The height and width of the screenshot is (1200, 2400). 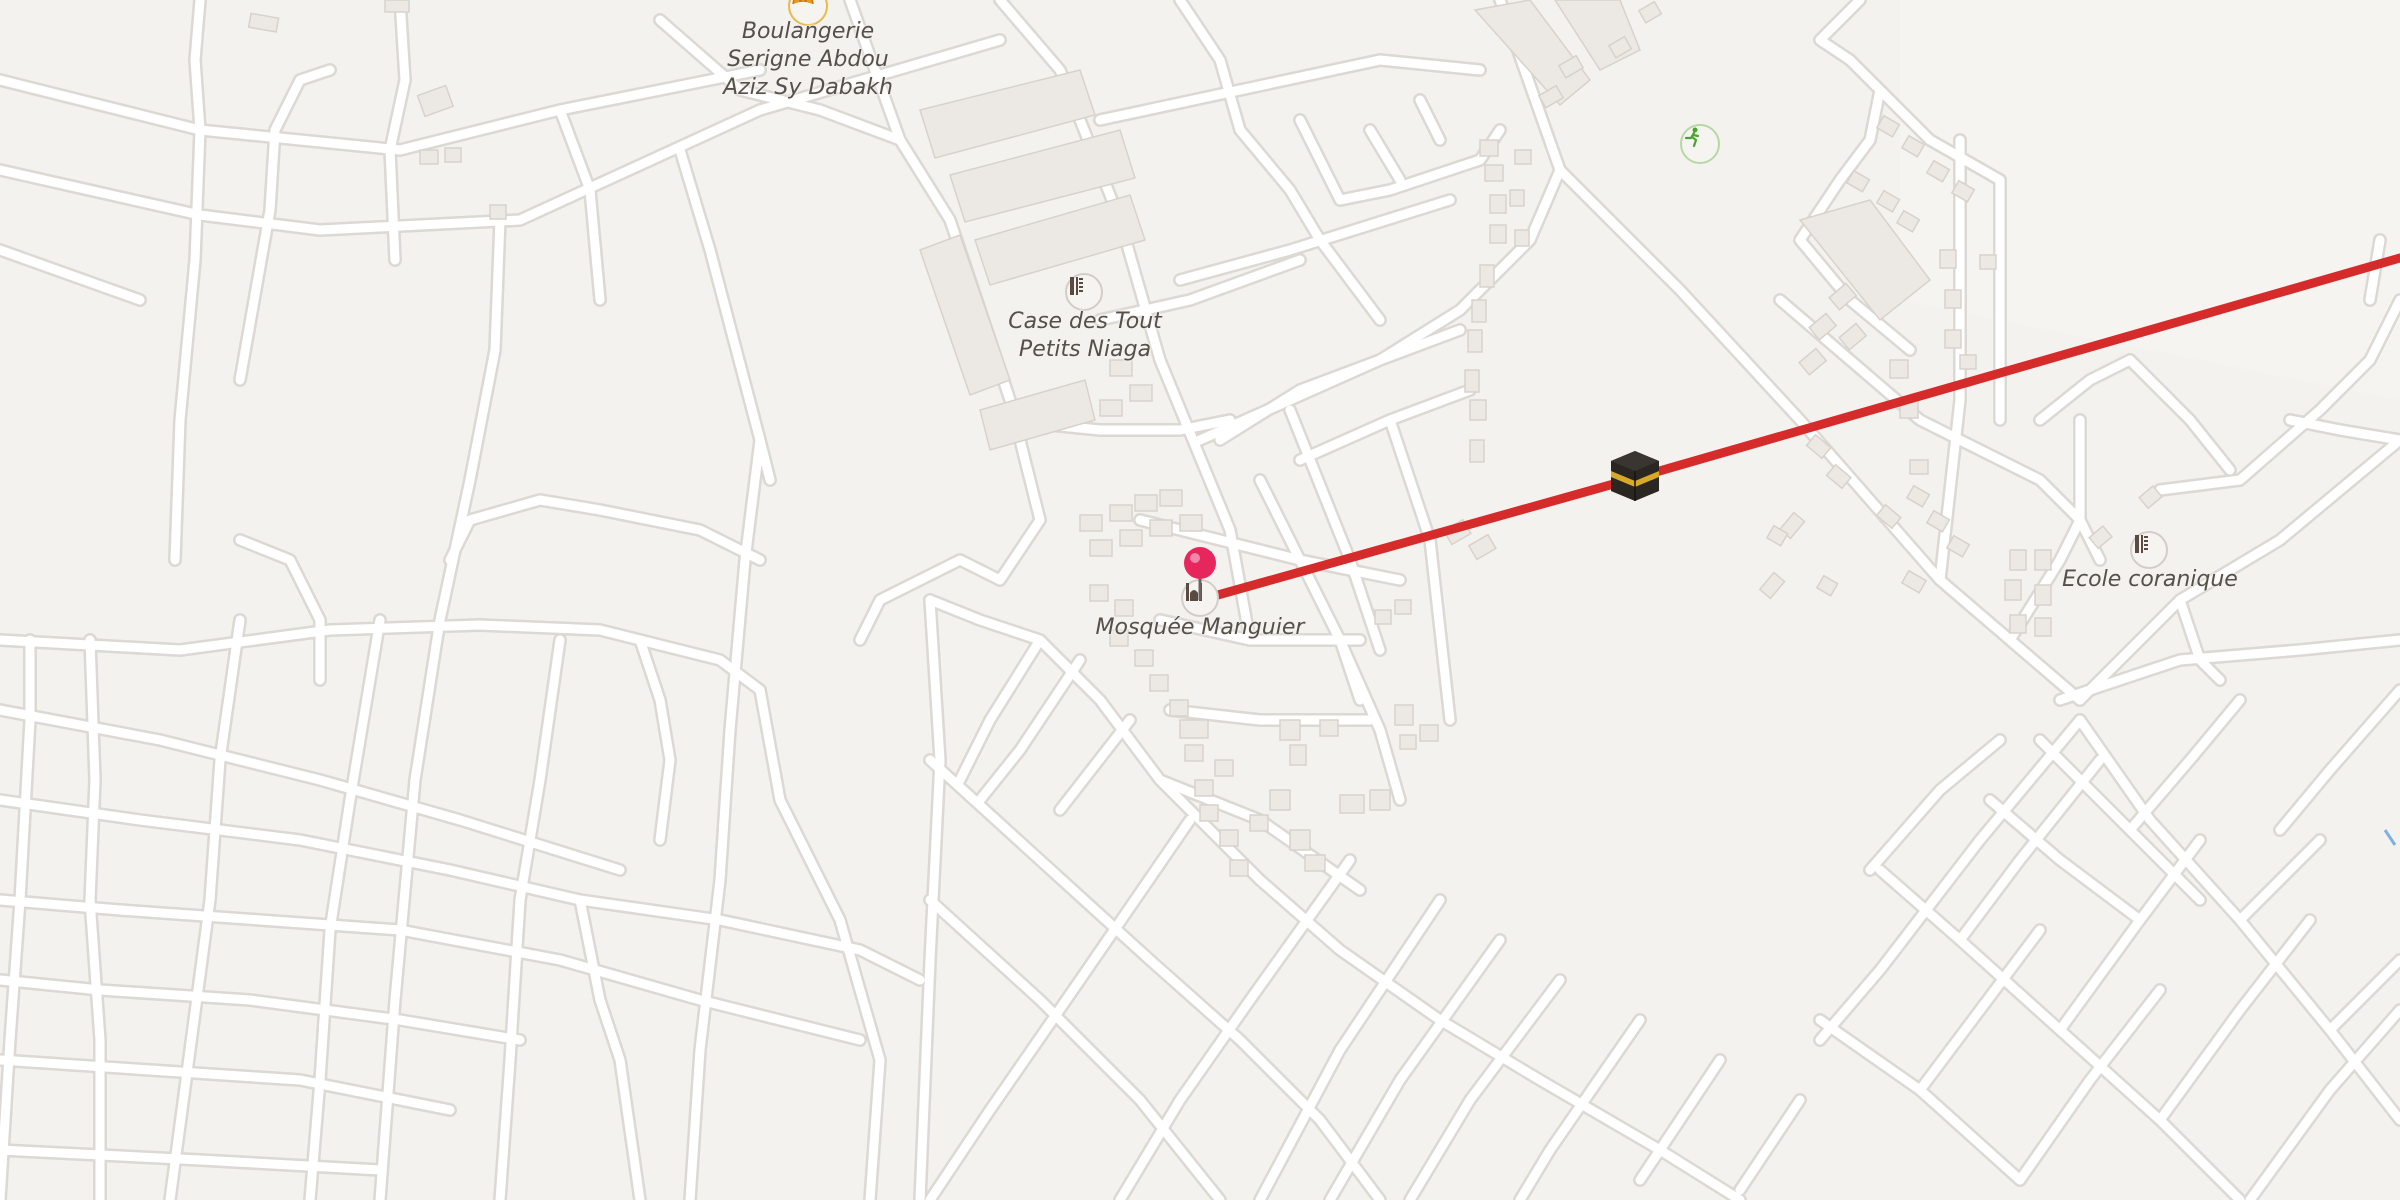 I want to click on poi-label-case-des-tout: Case des Tout Petits Niaga, so click(x=1085, y=336).